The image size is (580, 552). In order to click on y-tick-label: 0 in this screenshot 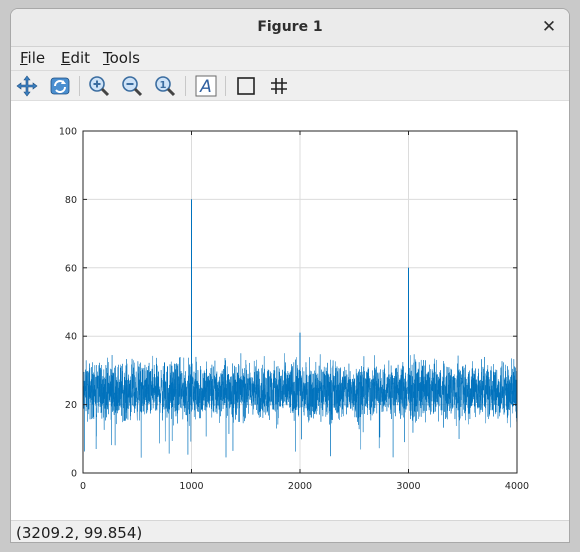, I will do `click(74, 474)`.